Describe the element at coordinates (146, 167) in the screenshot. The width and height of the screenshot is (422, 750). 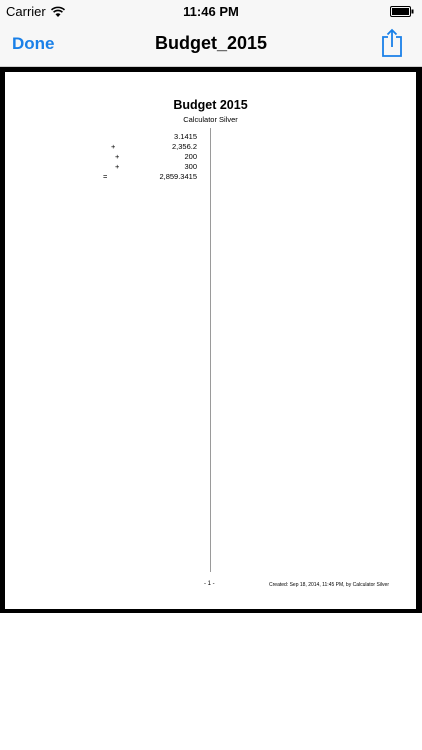
I see `calc-line: + 300` at that location.